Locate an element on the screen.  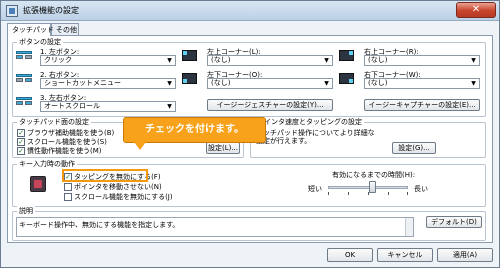
right-button-icon is located at coordinates (24, 78).